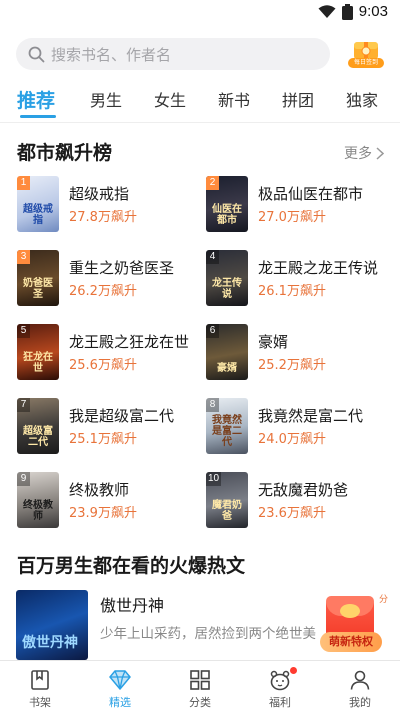 Image resolution: width=400 pixels, height=711 pixels. I want to click on tab-female: 女生, so click(170, 101).